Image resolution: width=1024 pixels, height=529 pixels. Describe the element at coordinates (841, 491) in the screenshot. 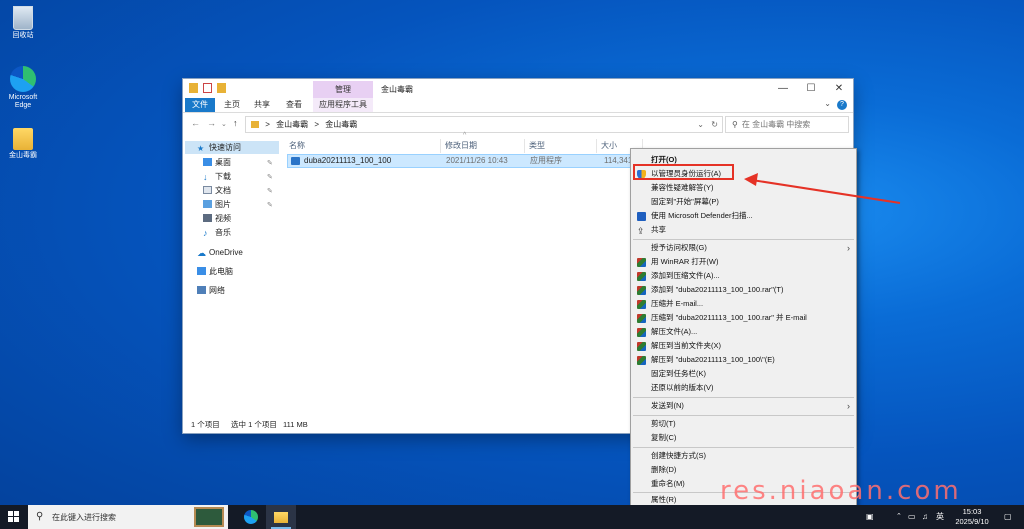

I see `watermark: res.niaoan.com` at that location.